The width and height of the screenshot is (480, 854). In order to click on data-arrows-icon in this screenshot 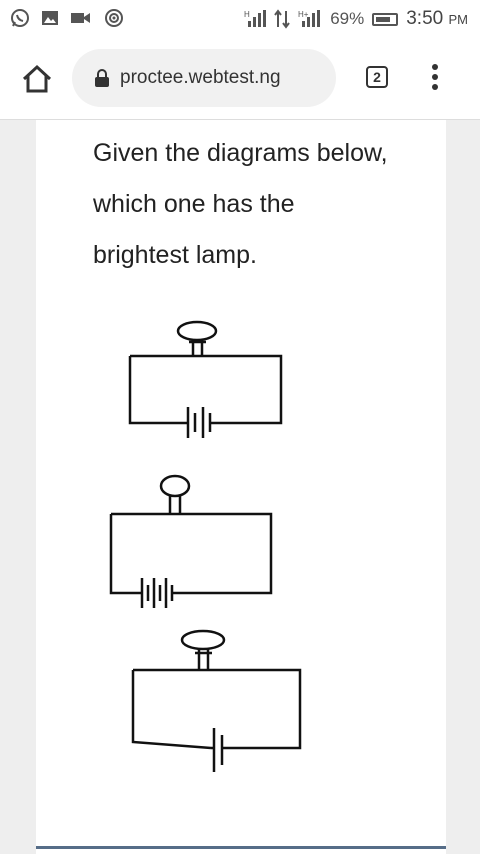, I will do `click(282, 19)`.